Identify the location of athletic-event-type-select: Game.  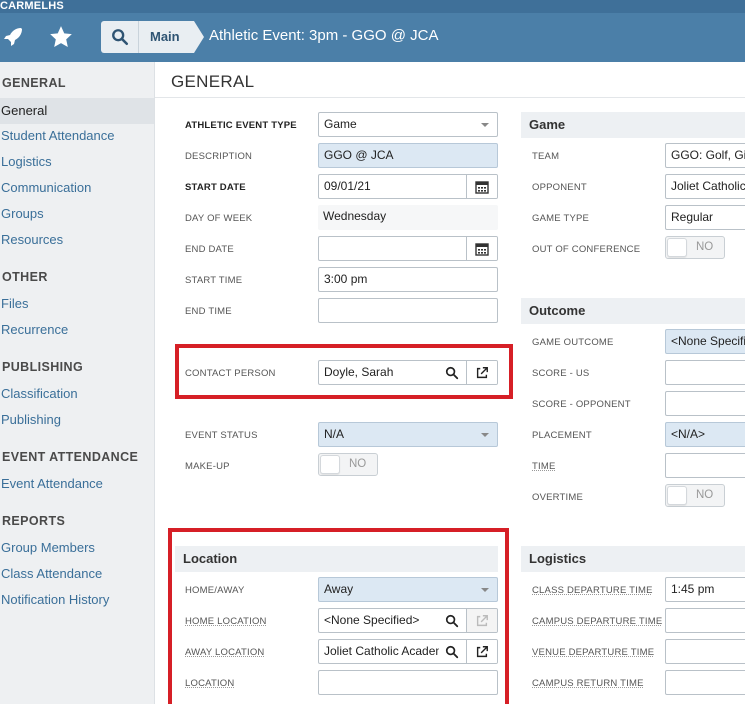
(408, 124).